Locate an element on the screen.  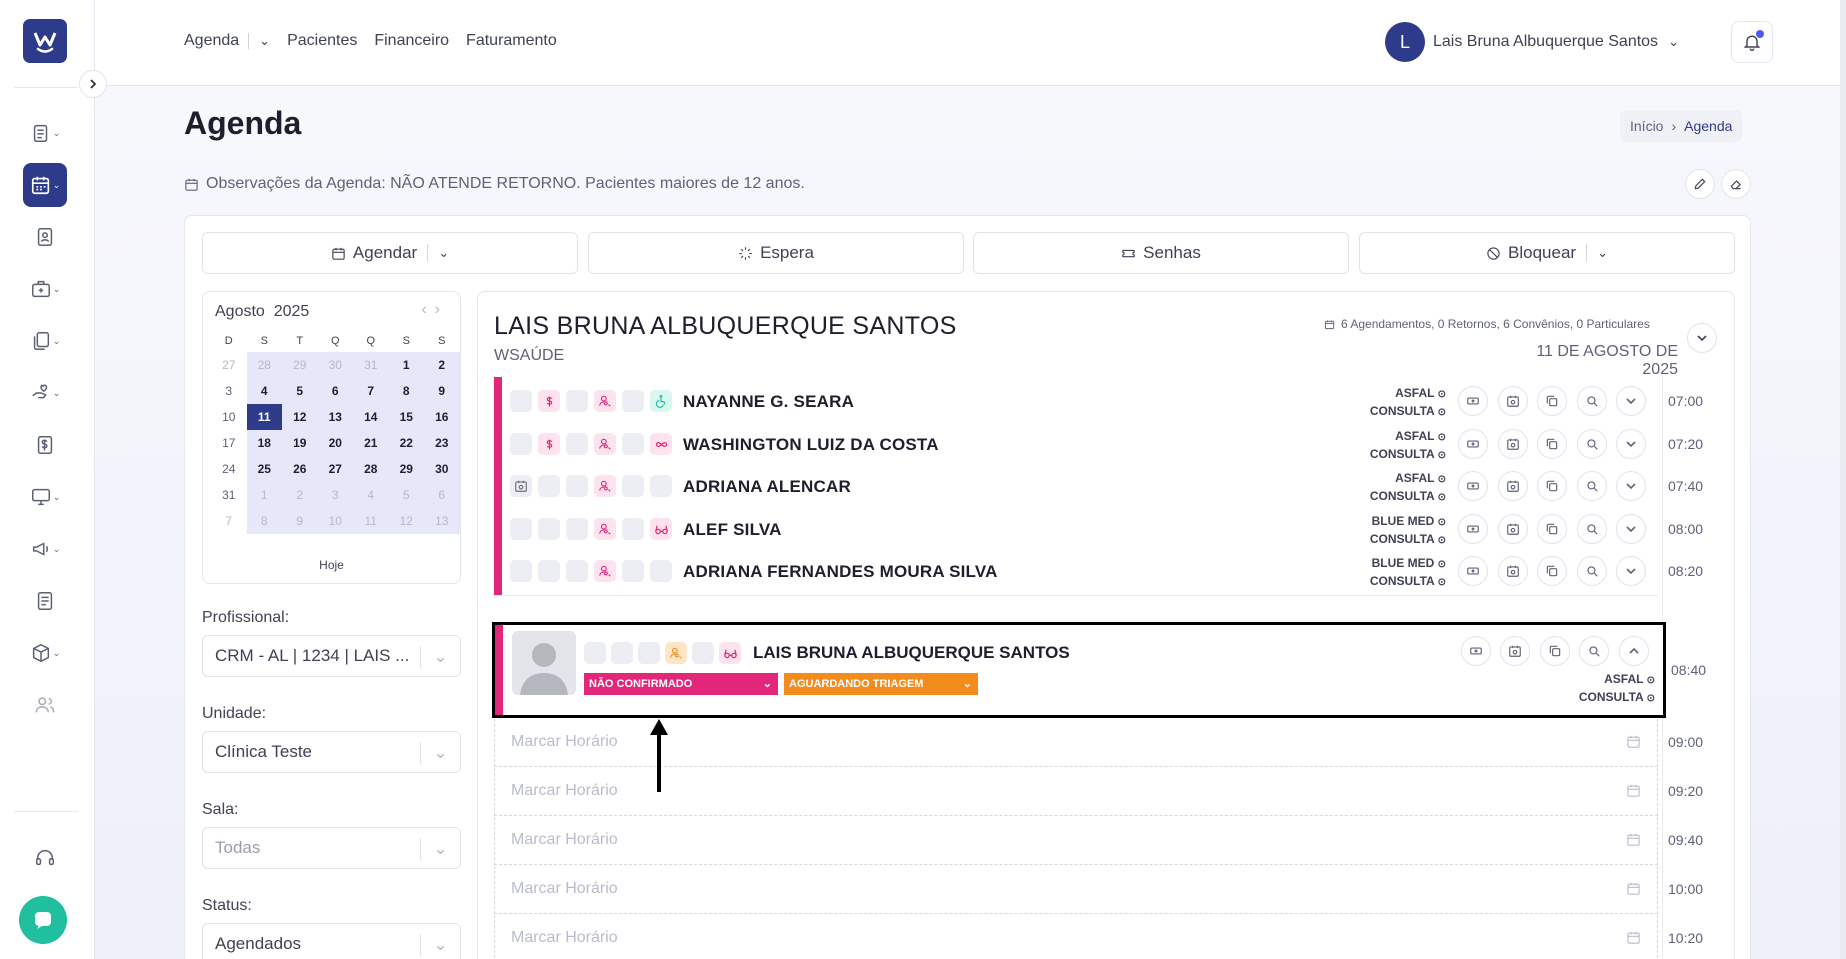
sidebar-item-support is located at coordinates (45, 858).